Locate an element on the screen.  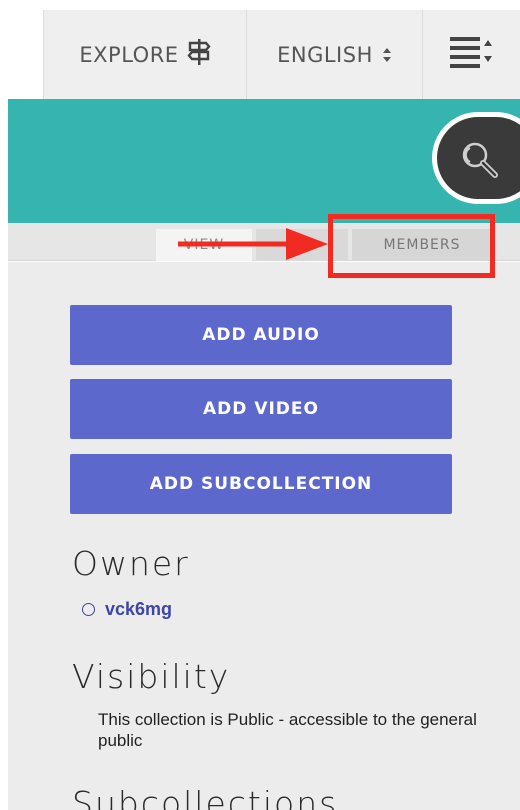
add-subcollection-button: ADD SUBCOLLECTION is located at coordinates (261, 484).